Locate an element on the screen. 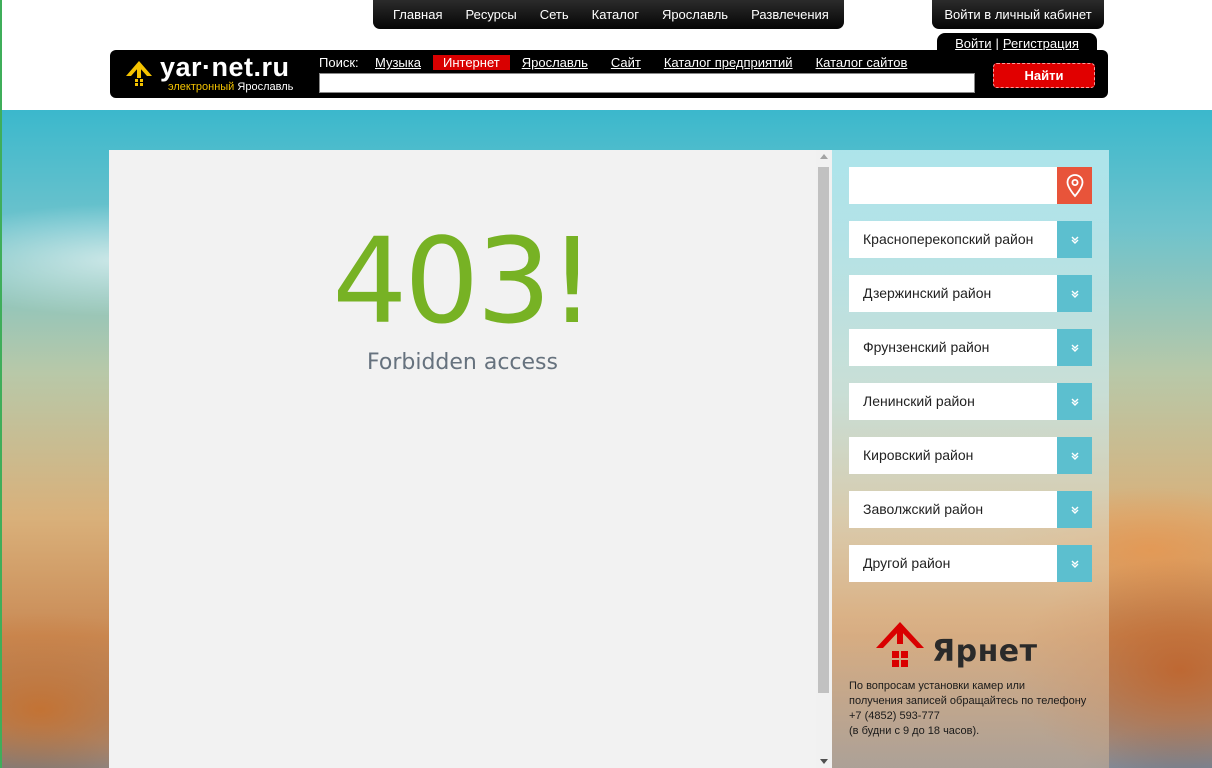 Image resolution: width=1212 pixels, height=768 pixels. district-select-zavolzhsky: Заволжский район is located at coordinates (970, 509).